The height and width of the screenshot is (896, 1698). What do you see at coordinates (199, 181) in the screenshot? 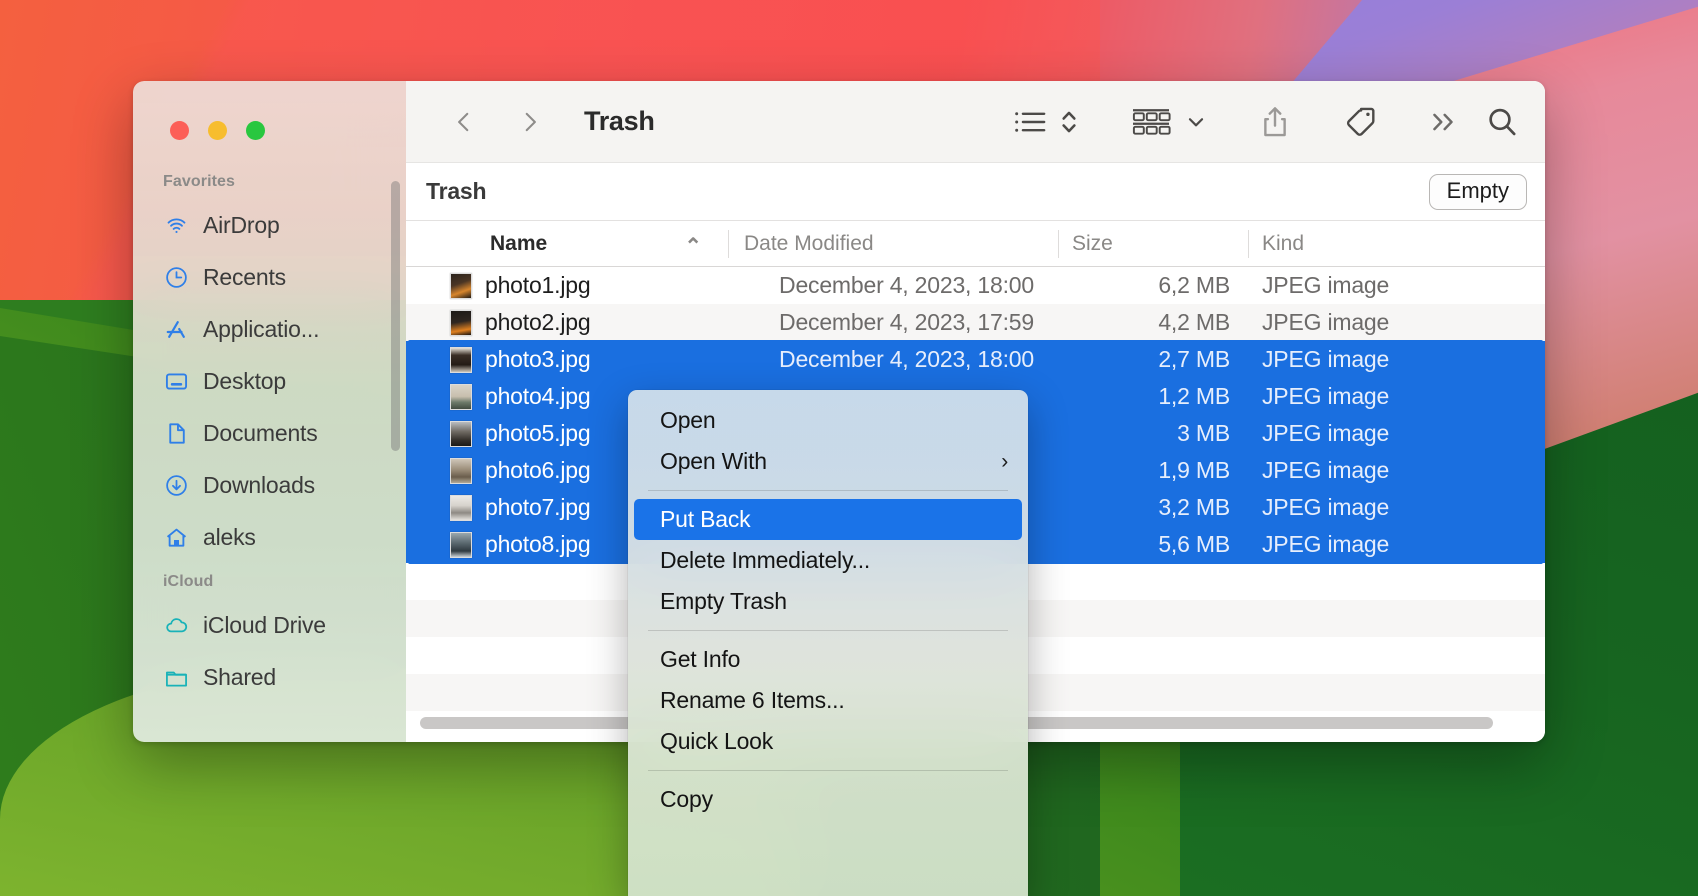
I see `sidebar-section-favorites-title: Favorites` at bounding box center [199, 181].